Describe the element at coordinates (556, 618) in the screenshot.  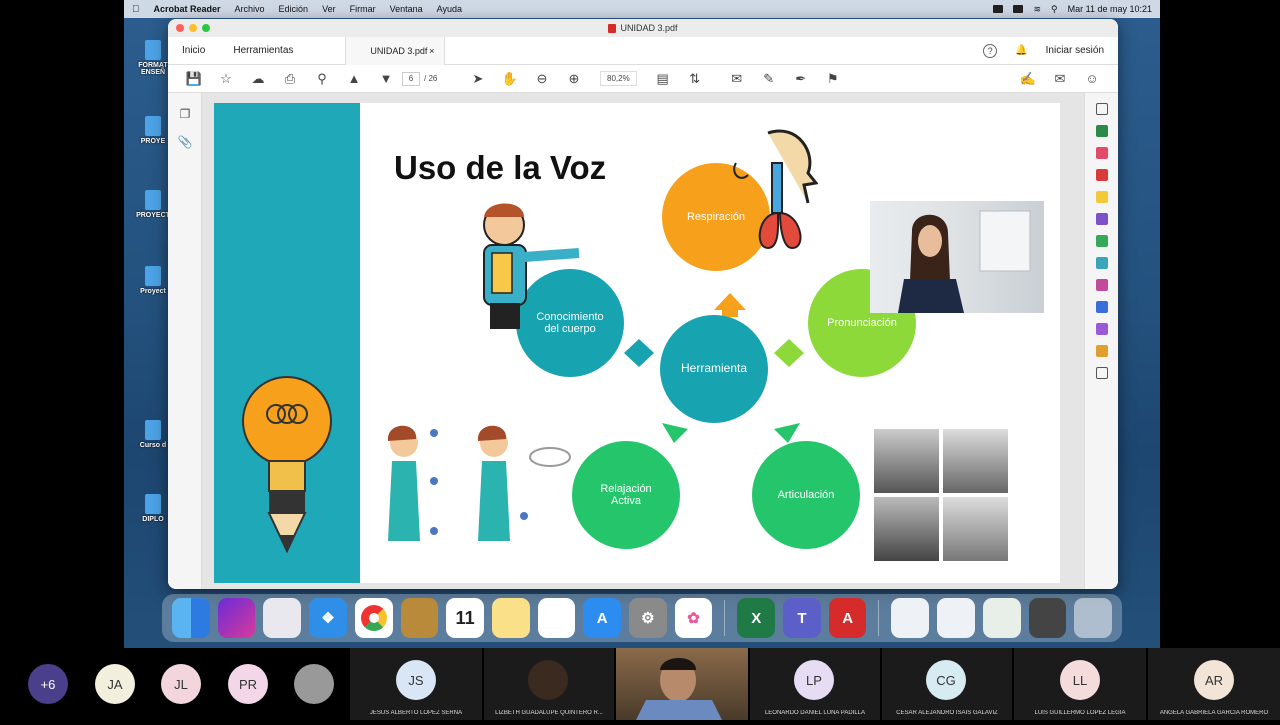
I see `reminders-icon` at that location.